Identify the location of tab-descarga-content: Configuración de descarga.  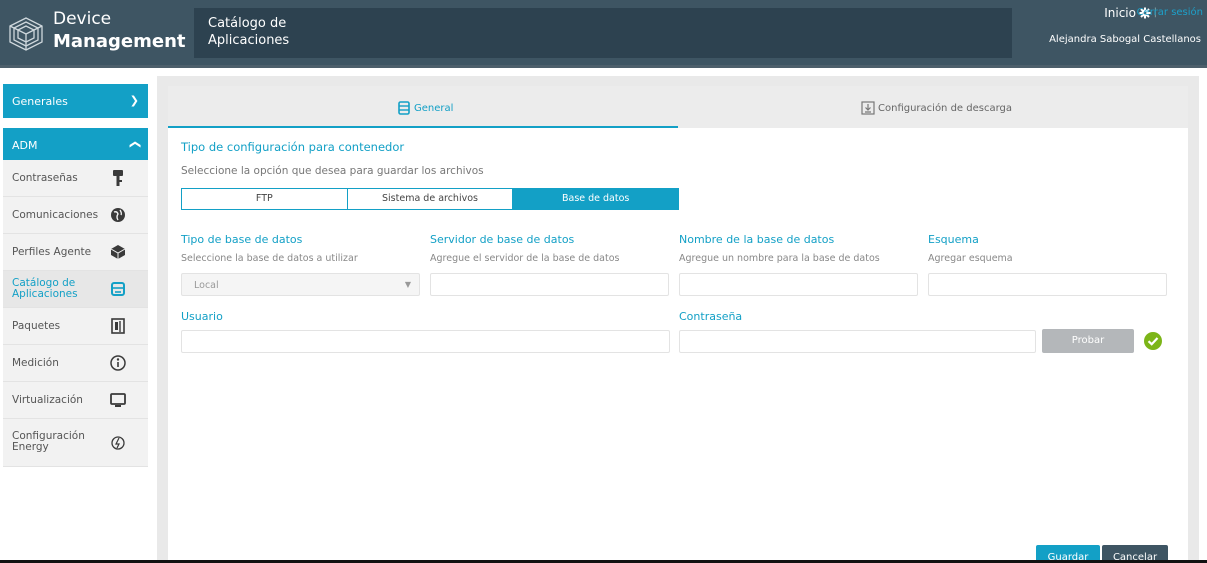
(936, 108).